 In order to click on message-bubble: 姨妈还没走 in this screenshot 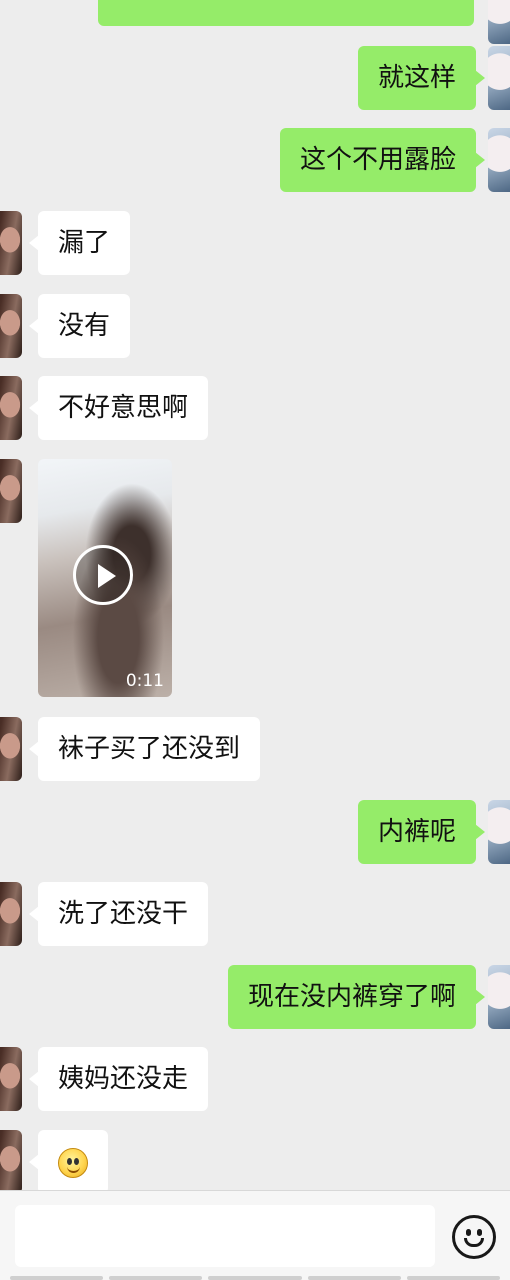, I will do `click(118, 1079)`.